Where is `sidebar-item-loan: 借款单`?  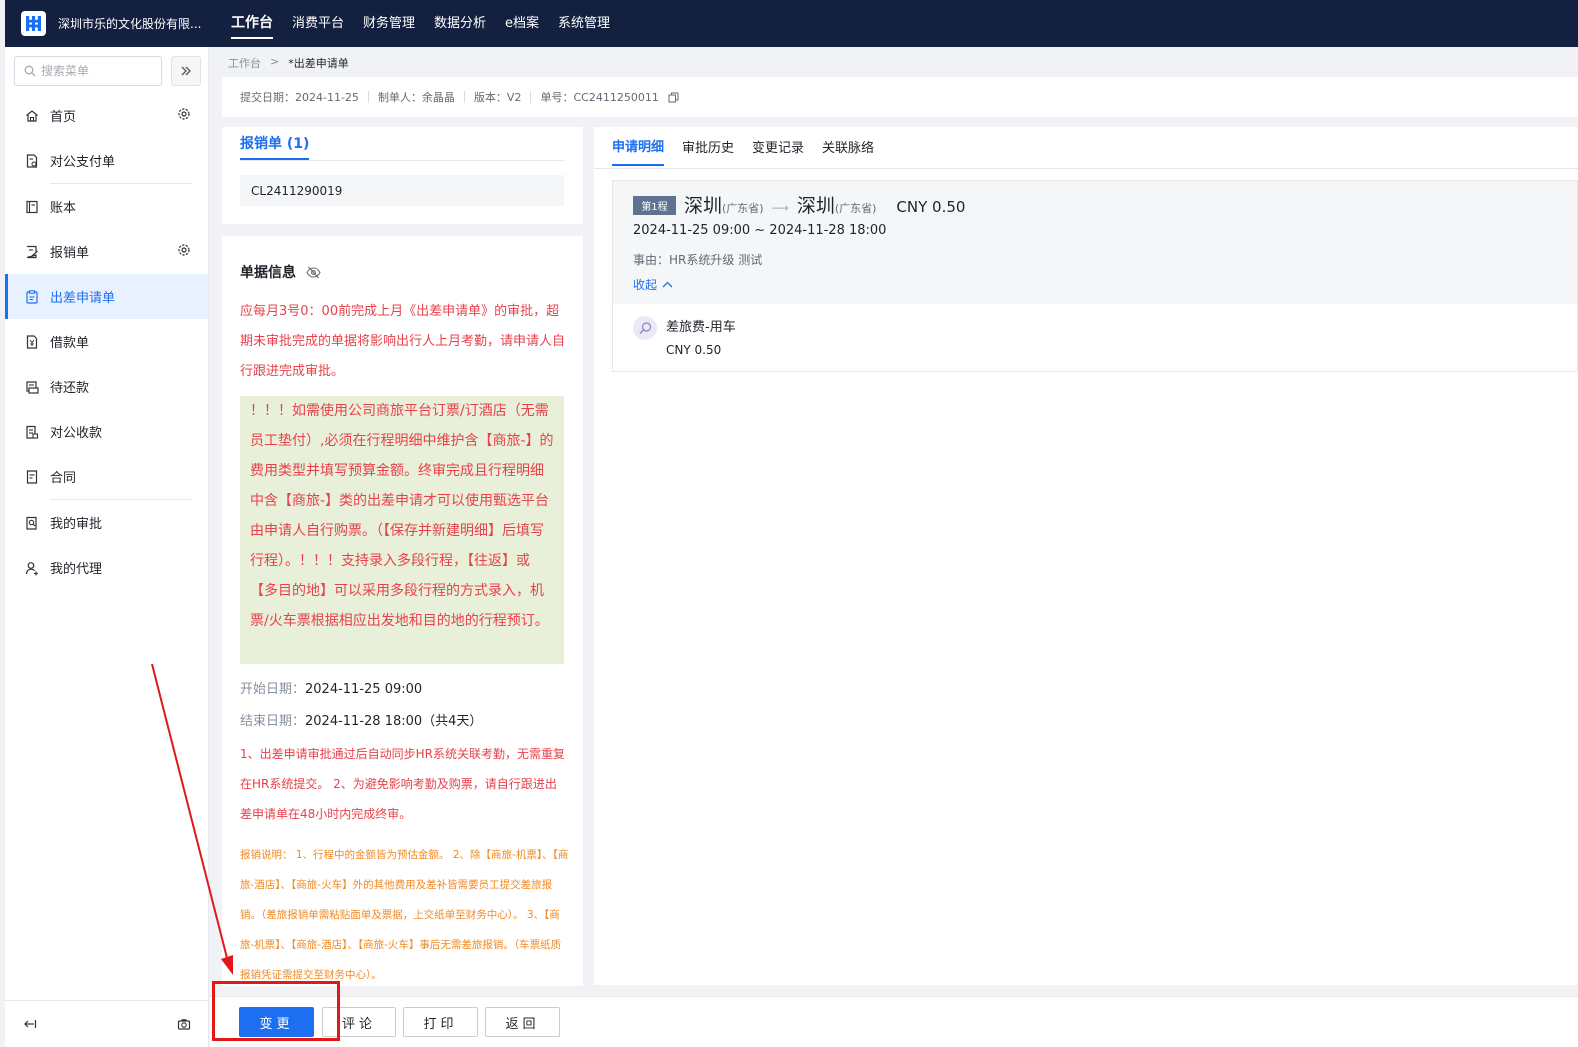 sidebar-item-loan: 借款单 is located at coordinates (106, 341).